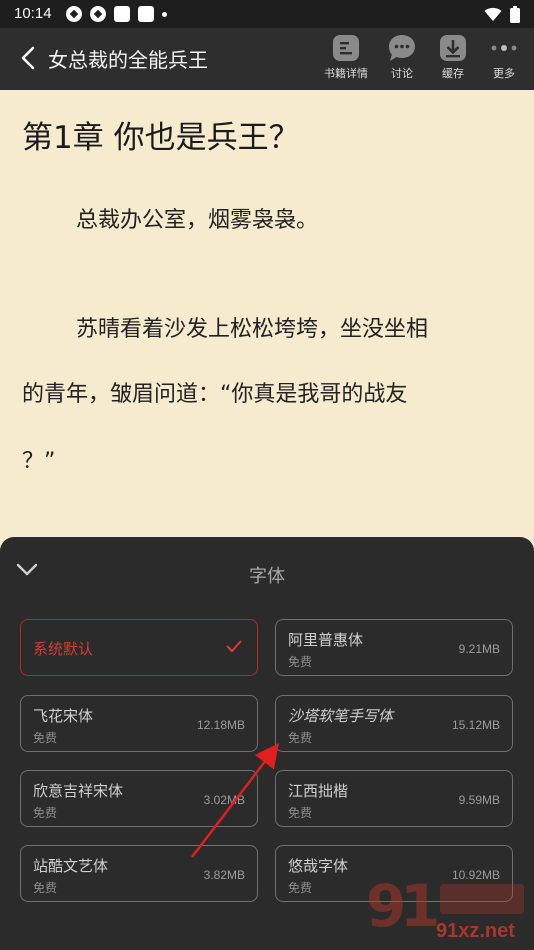 This screenshot has width=534, height=950. Describe the element at coordinates (139, 798) in the screenshot. I see `font-option: 欣意吉祥宋体 免费 3.02MB` at that location.